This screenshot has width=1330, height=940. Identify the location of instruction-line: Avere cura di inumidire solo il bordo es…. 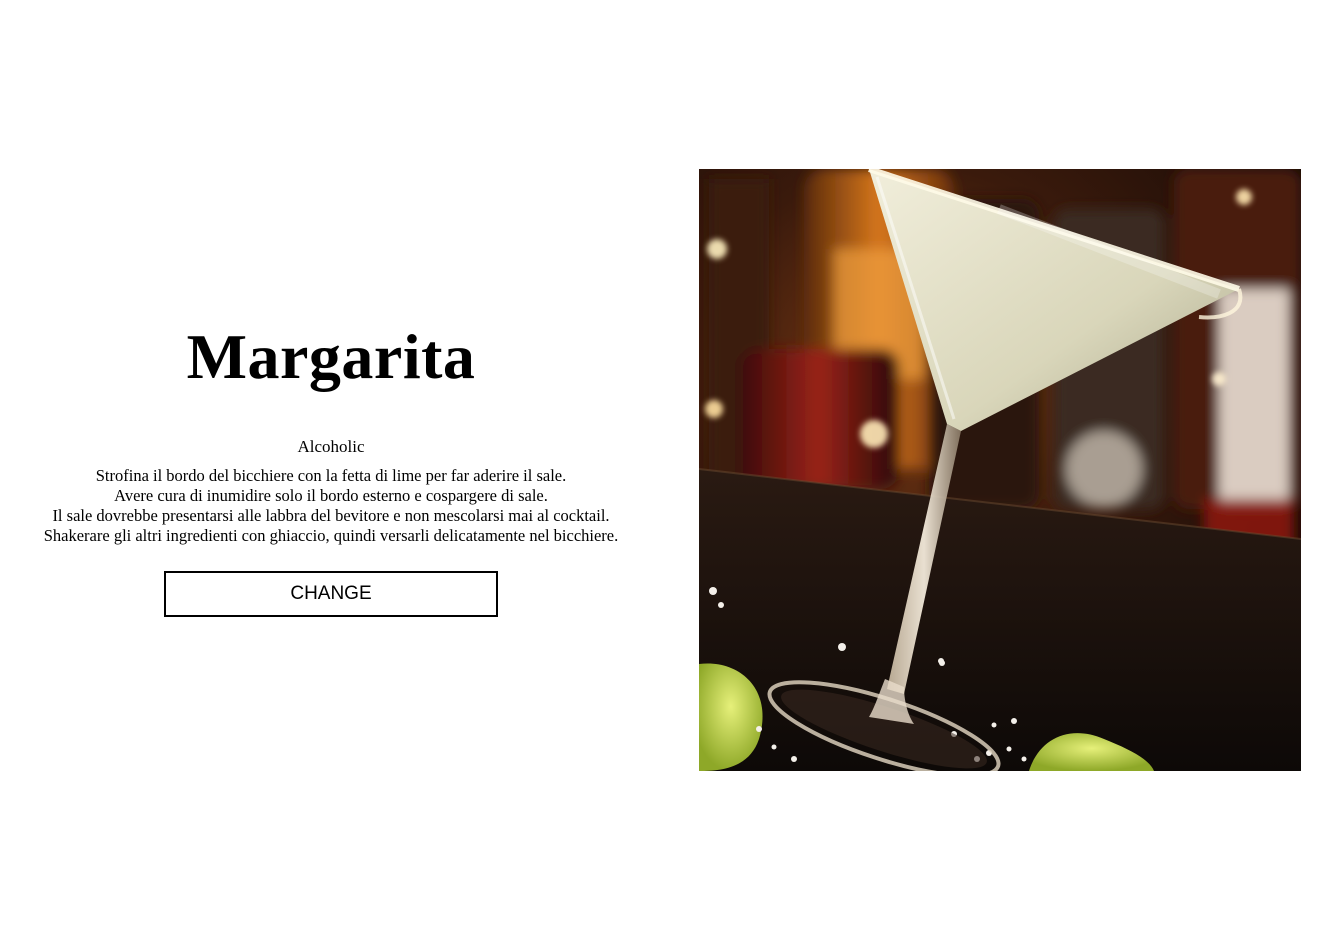
(331, 495).